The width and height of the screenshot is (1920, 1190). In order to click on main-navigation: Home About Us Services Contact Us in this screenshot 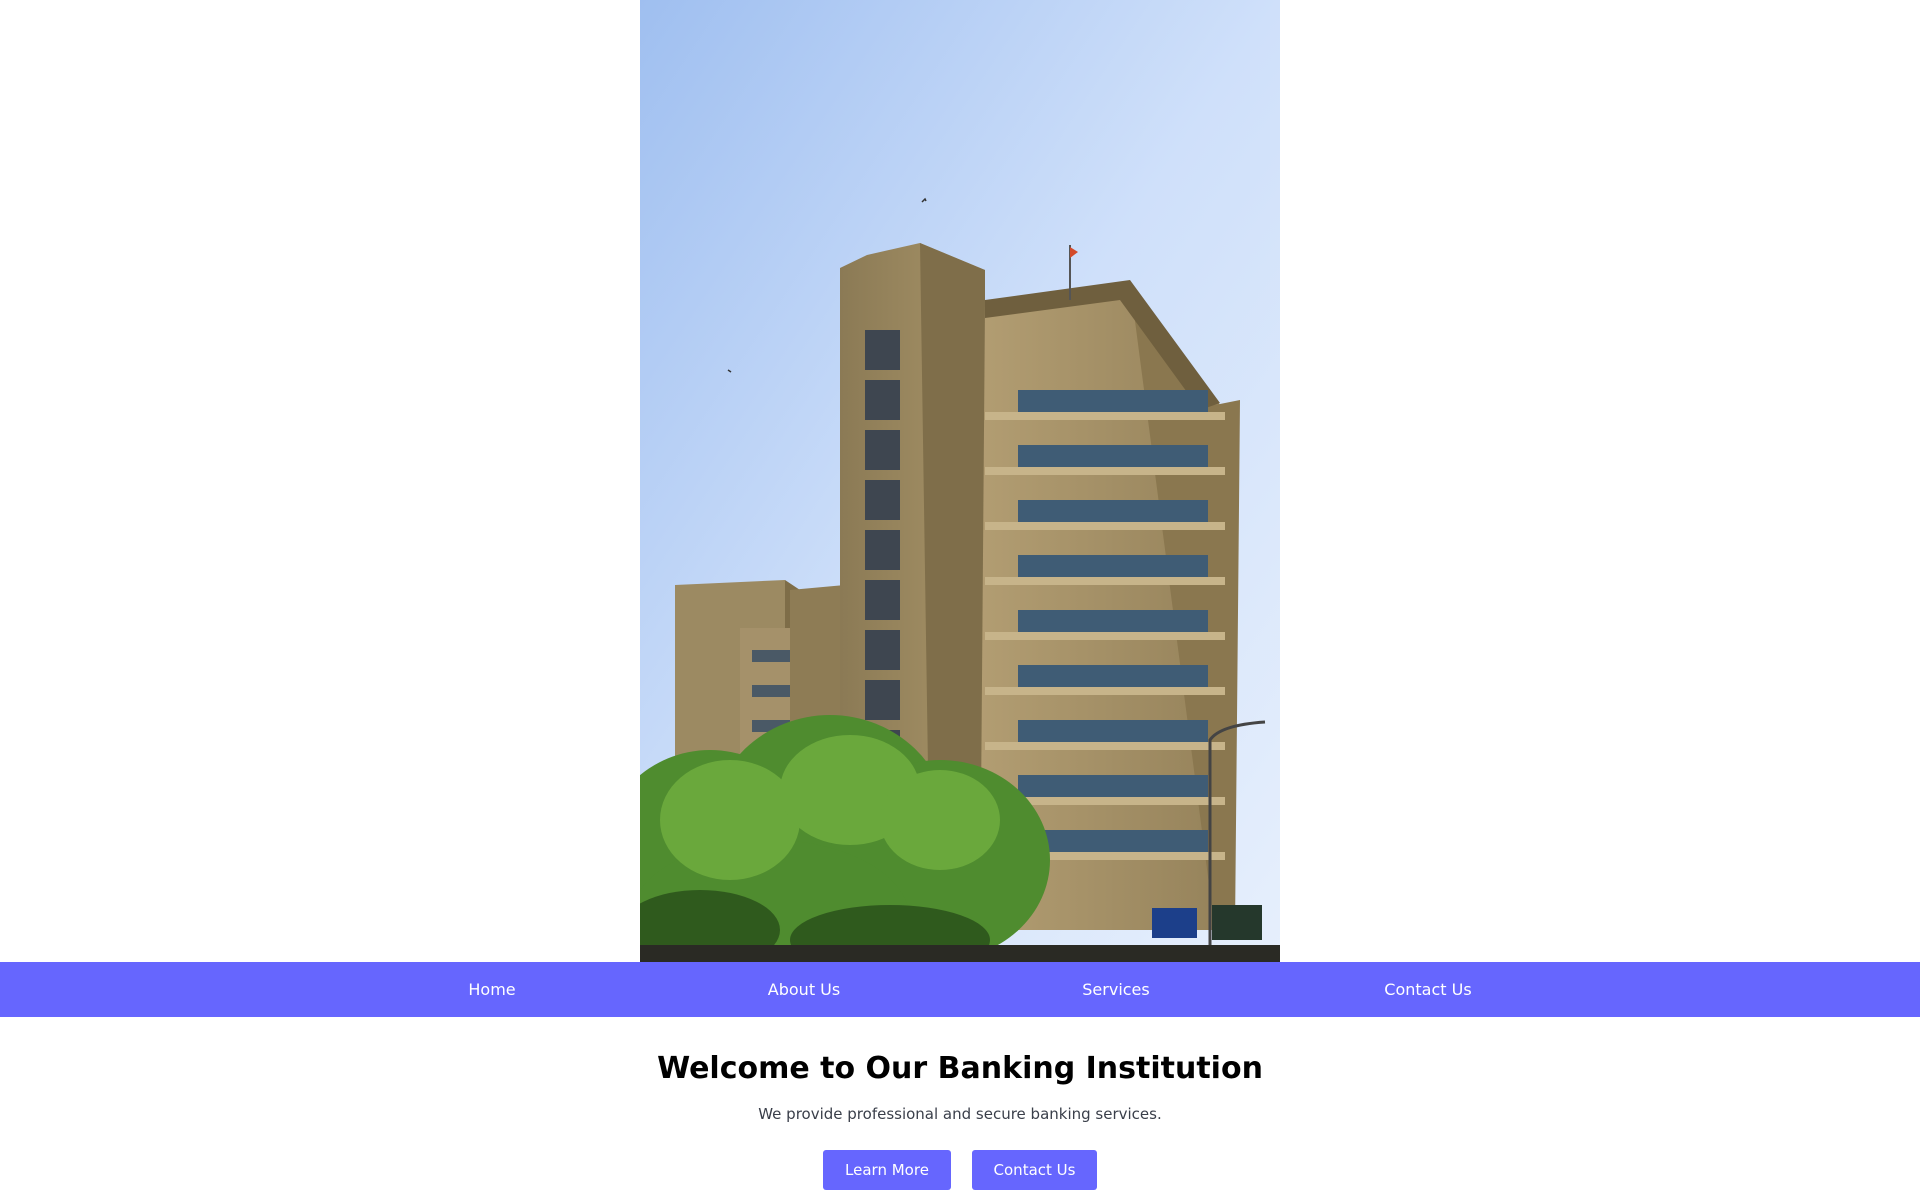, I will do `click(960, 989)`.